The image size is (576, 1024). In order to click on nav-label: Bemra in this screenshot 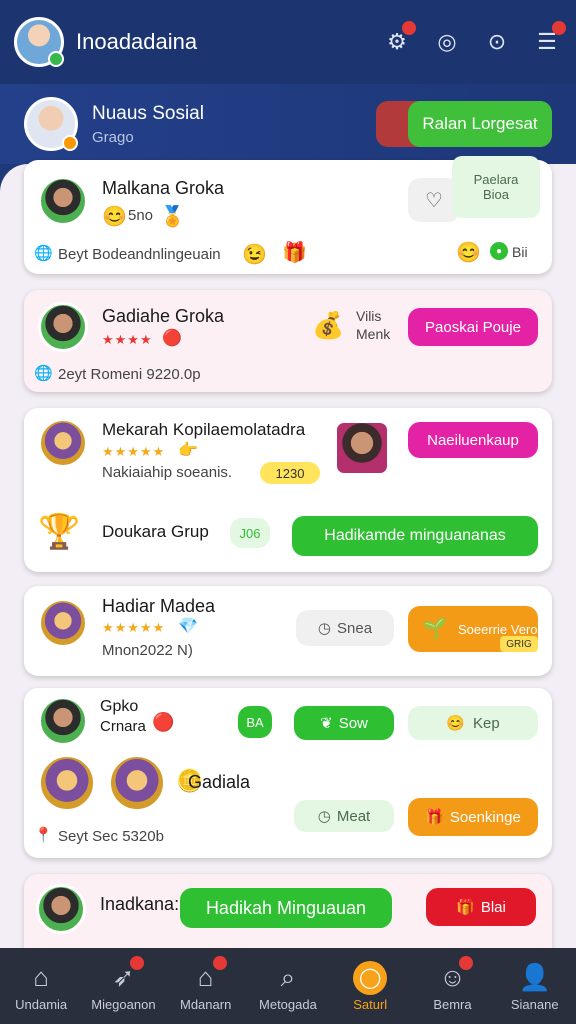, I will do `click(452, 1004)`.